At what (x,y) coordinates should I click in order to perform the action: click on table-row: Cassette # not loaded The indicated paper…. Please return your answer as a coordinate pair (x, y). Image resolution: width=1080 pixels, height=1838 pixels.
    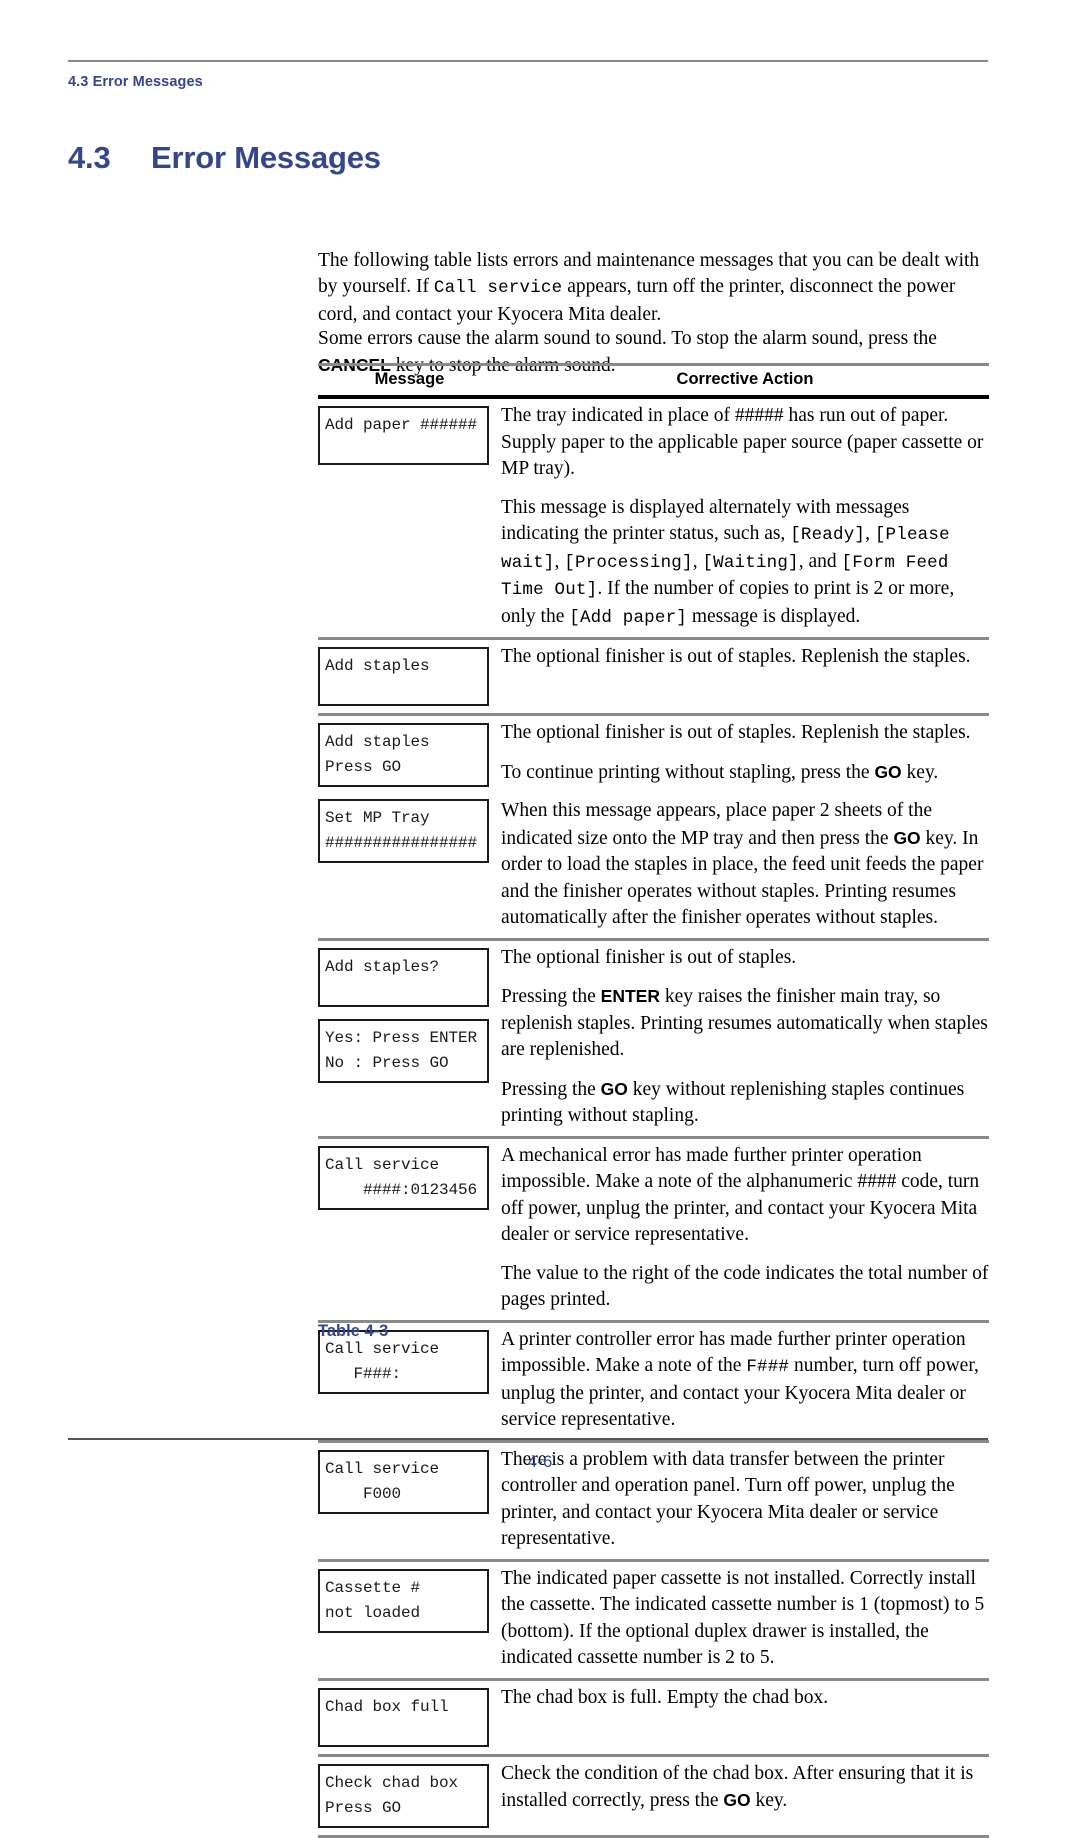
    Looking at the image, I should click on (653, 1620).